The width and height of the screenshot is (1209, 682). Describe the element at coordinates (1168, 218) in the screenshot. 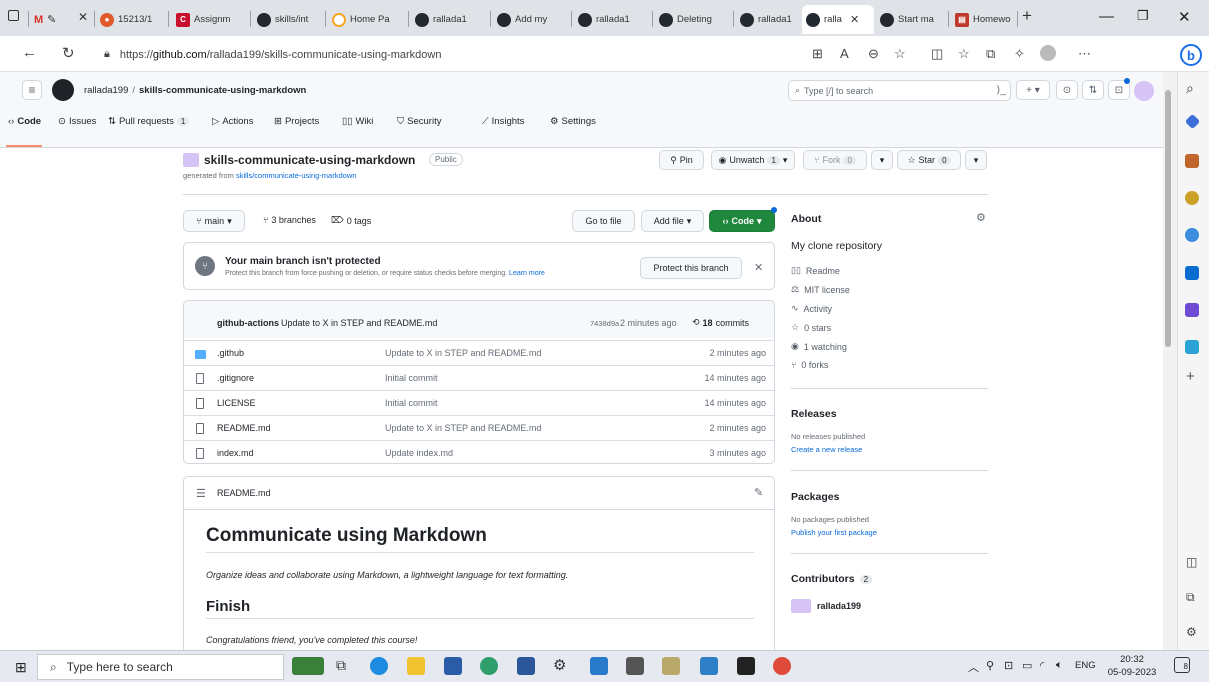

I see `scrollbar-thumb` at that location.